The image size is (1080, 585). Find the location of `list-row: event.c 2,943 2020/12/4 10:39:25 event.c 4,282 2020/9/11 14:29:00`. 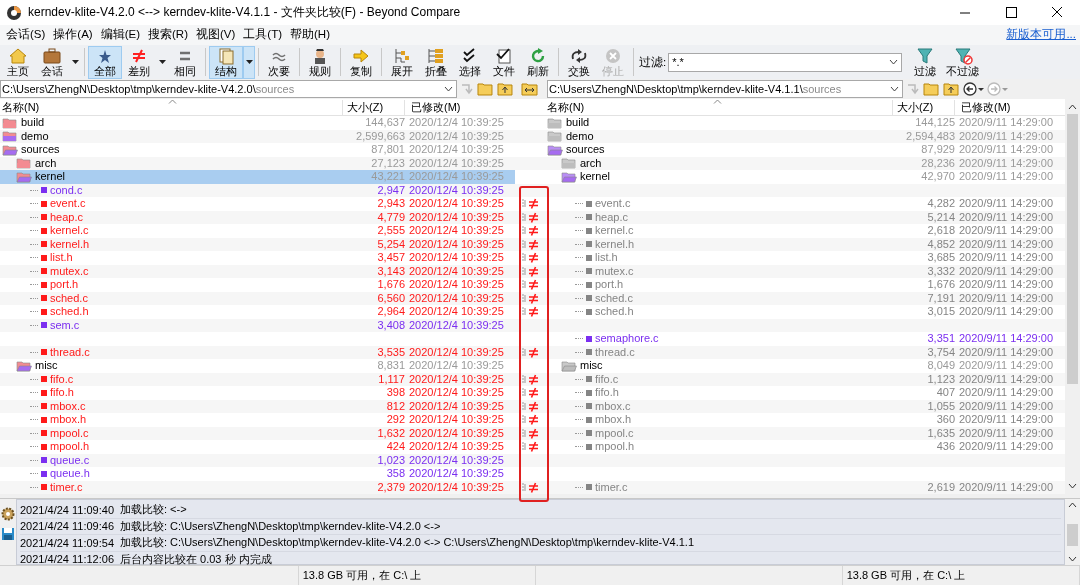

list-row: event.c 2,943 2020/12/4 10:39:25 event.c 4,282 2020/9/11 14:29:00 is located at coordinates (532, 204).